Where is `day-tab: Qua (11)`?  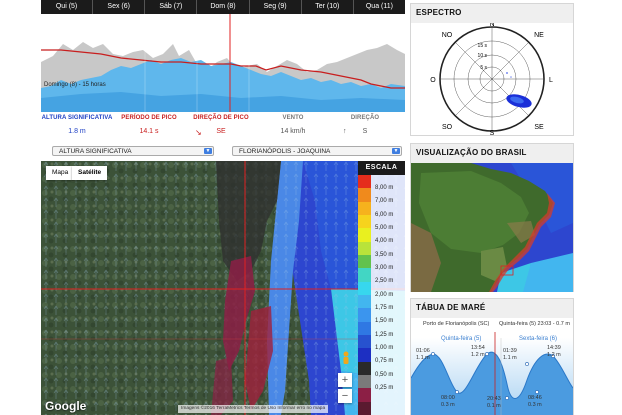
day-tab: Qua (11) is located at coordinates (379, 7).